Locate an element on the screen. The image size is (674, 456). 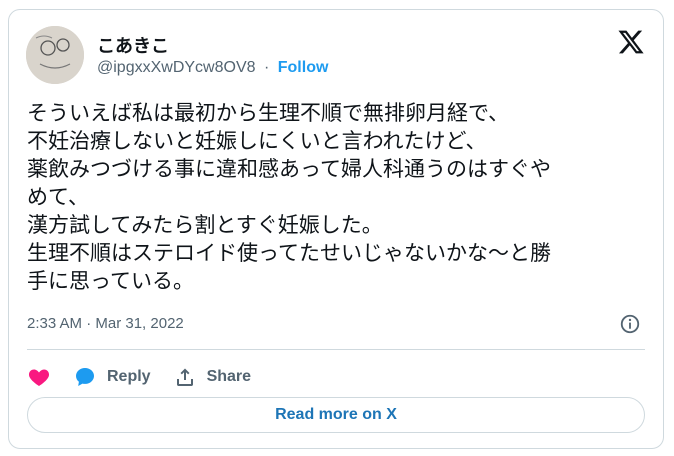
action-bar: Reply Share is located at coordinates (150, 377).